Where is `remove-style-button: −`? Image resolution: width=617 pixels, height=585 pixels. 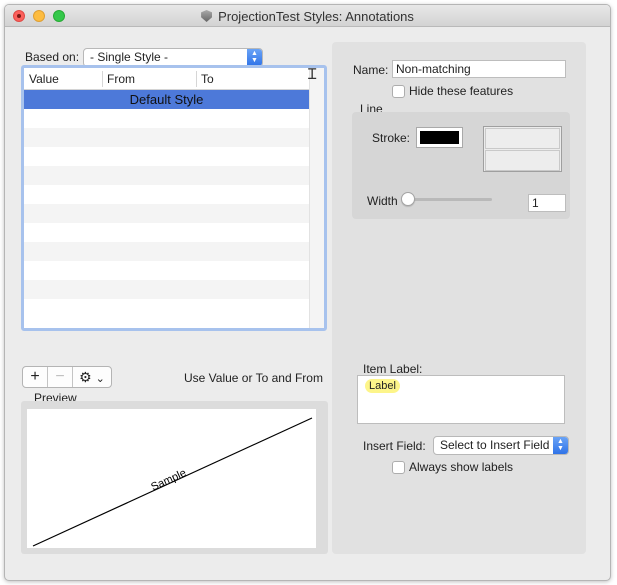
remove-style-button: − is located at coordinates (60, 377).